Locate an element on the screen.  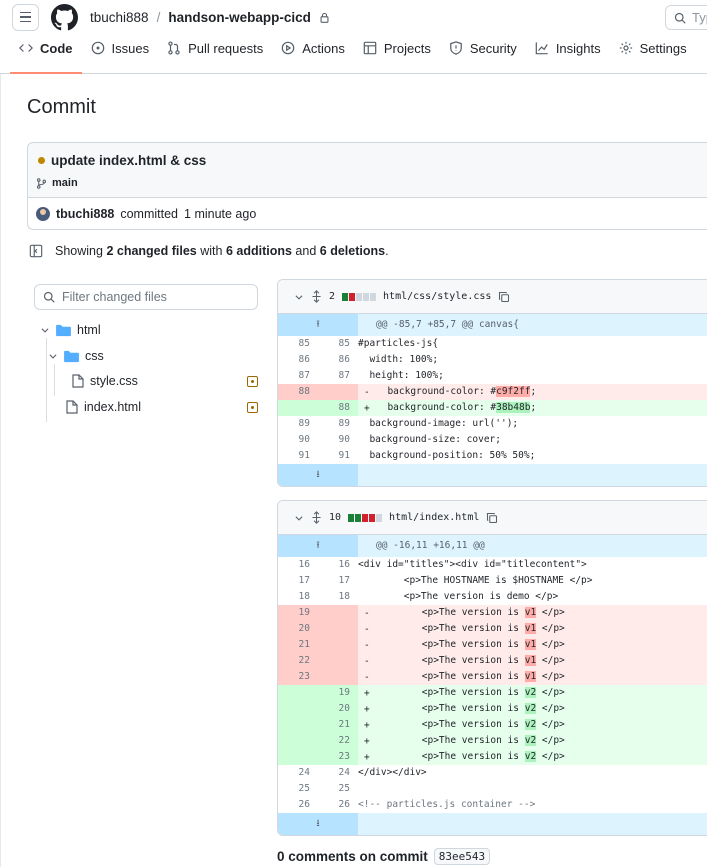
diff-header: 2 html/css/style.css is located at coordinates (492, 297).